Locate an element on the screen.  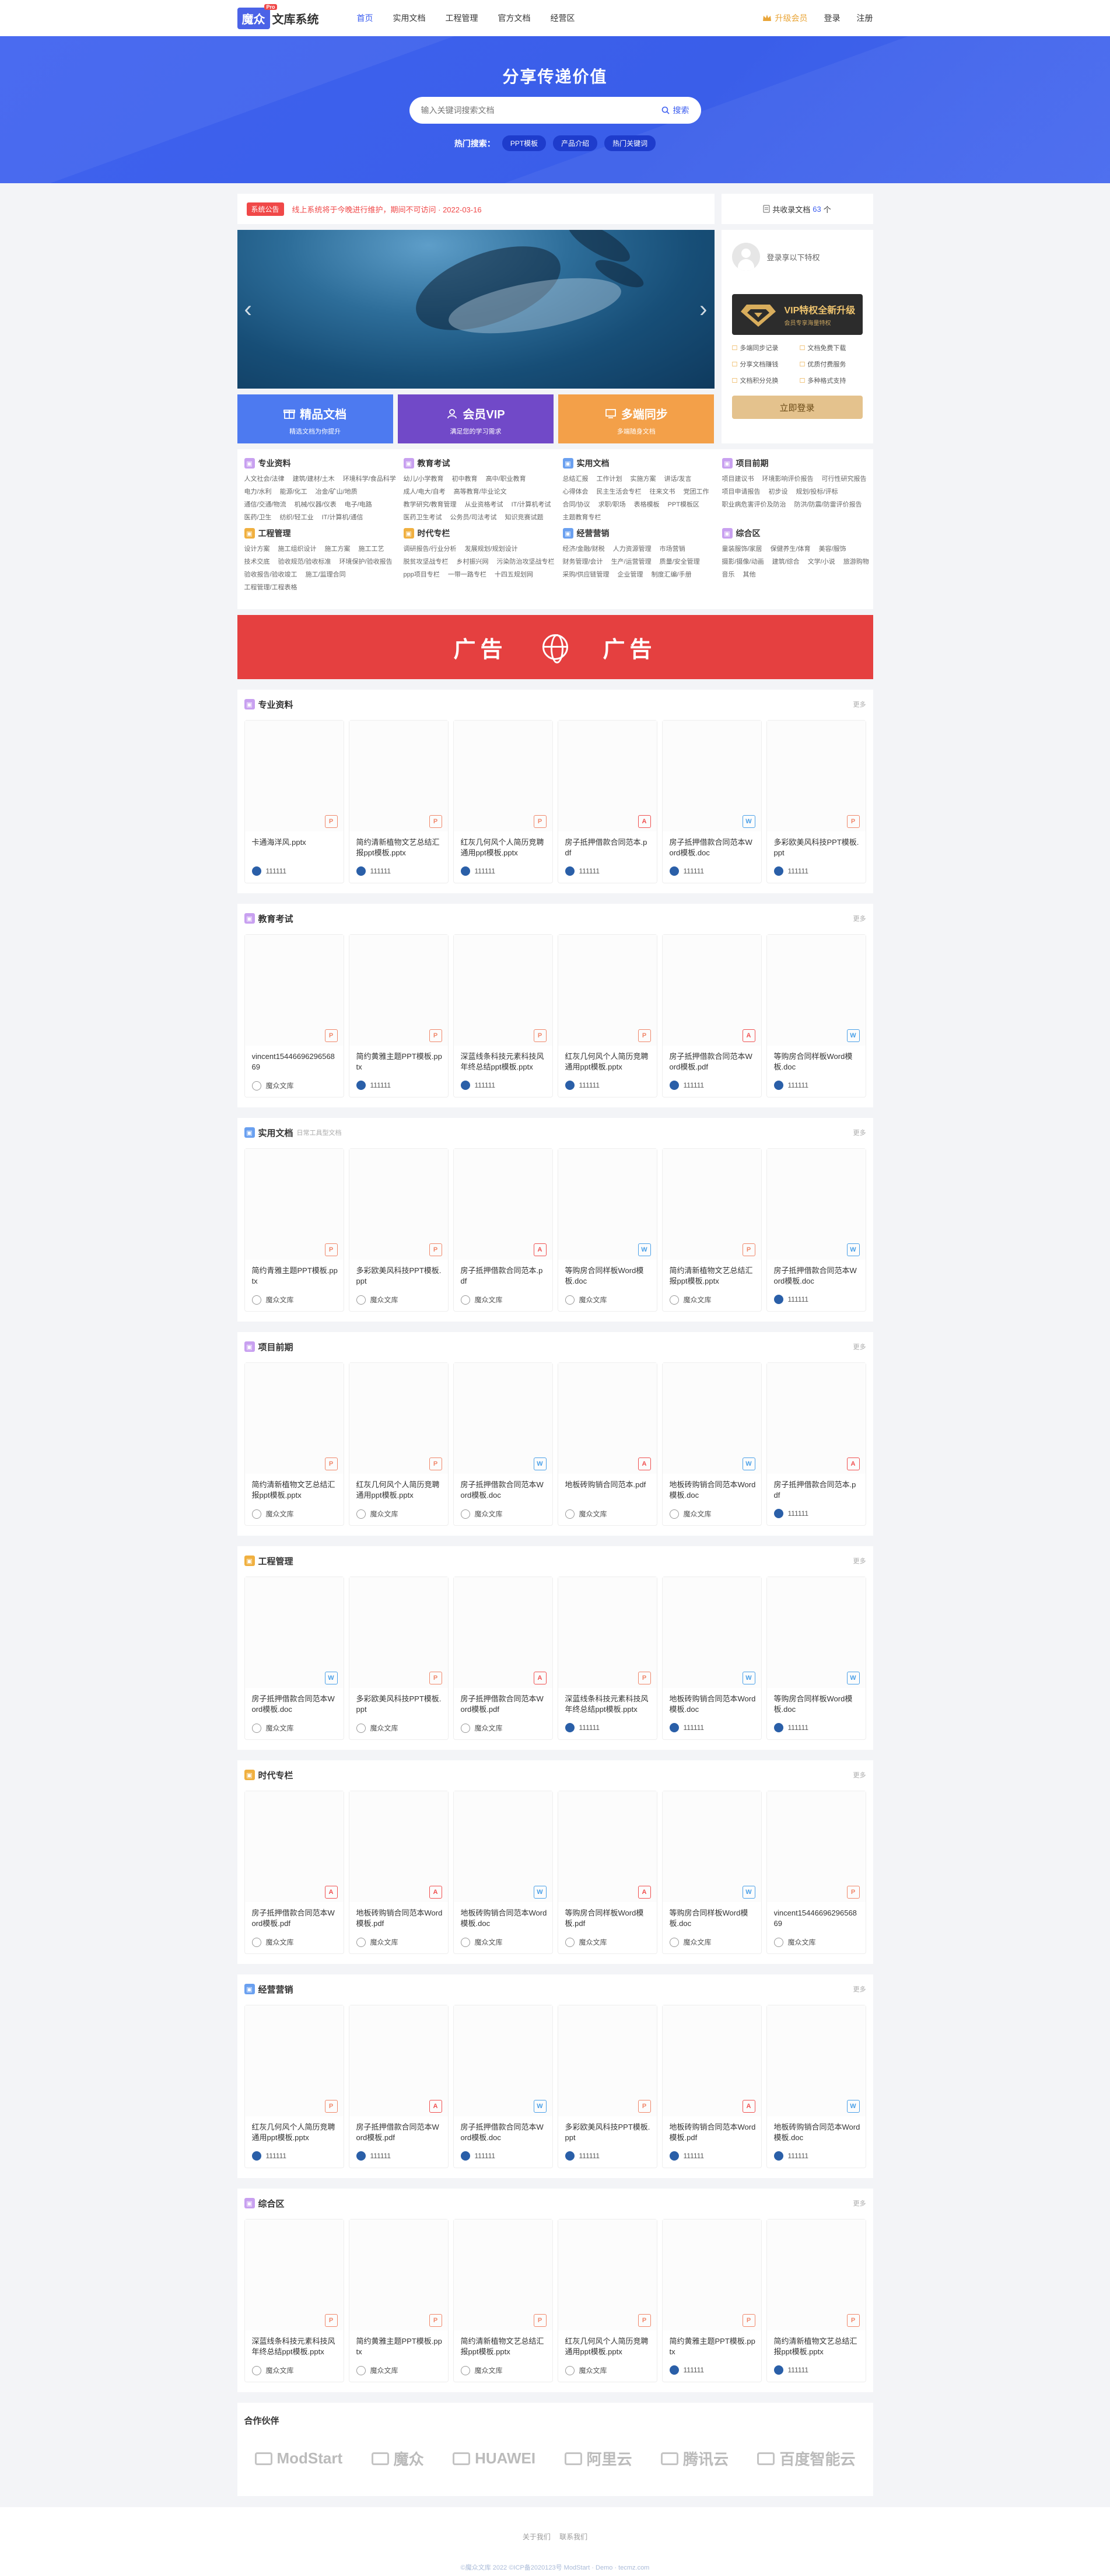
category-link: ppp项目专栏 is located at coordinates (422, 575).